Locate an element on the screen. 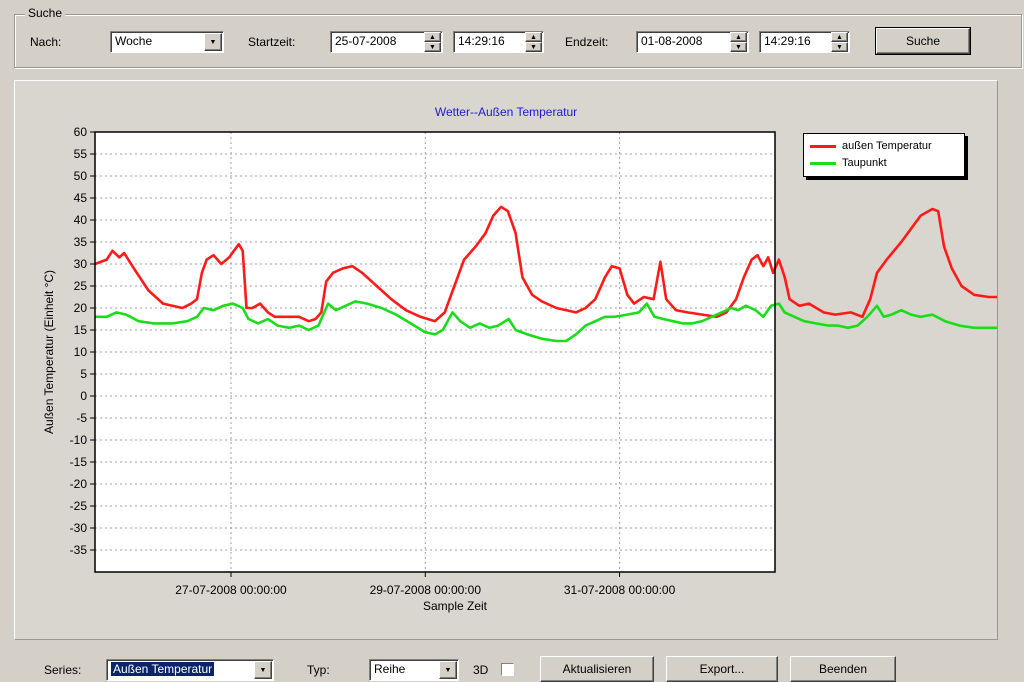  y-tick-label: -35 is located at coordinates (79, 550).